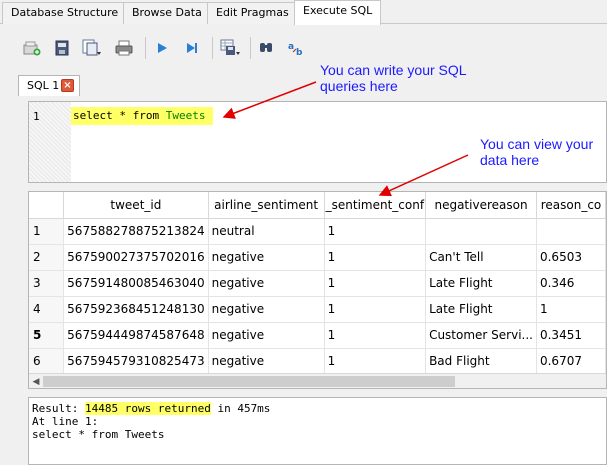  What do you see at coordinates (47, 257) in the screenshot?
I see `row-number: 2` at bounding box center [47, 257].